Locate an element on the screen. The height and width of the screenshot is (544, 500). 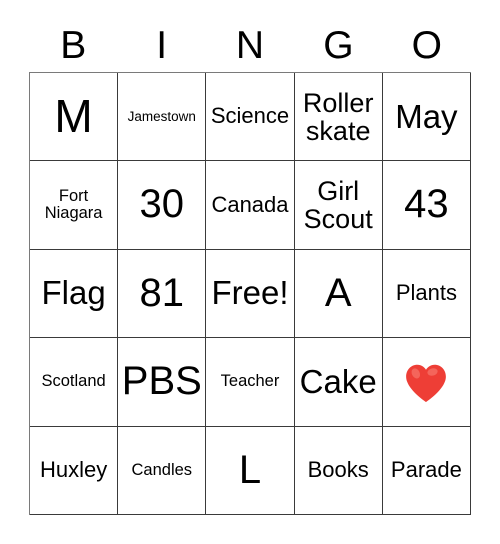
bingo-cell-label: Roller skate is located at coordinates (338, 116).